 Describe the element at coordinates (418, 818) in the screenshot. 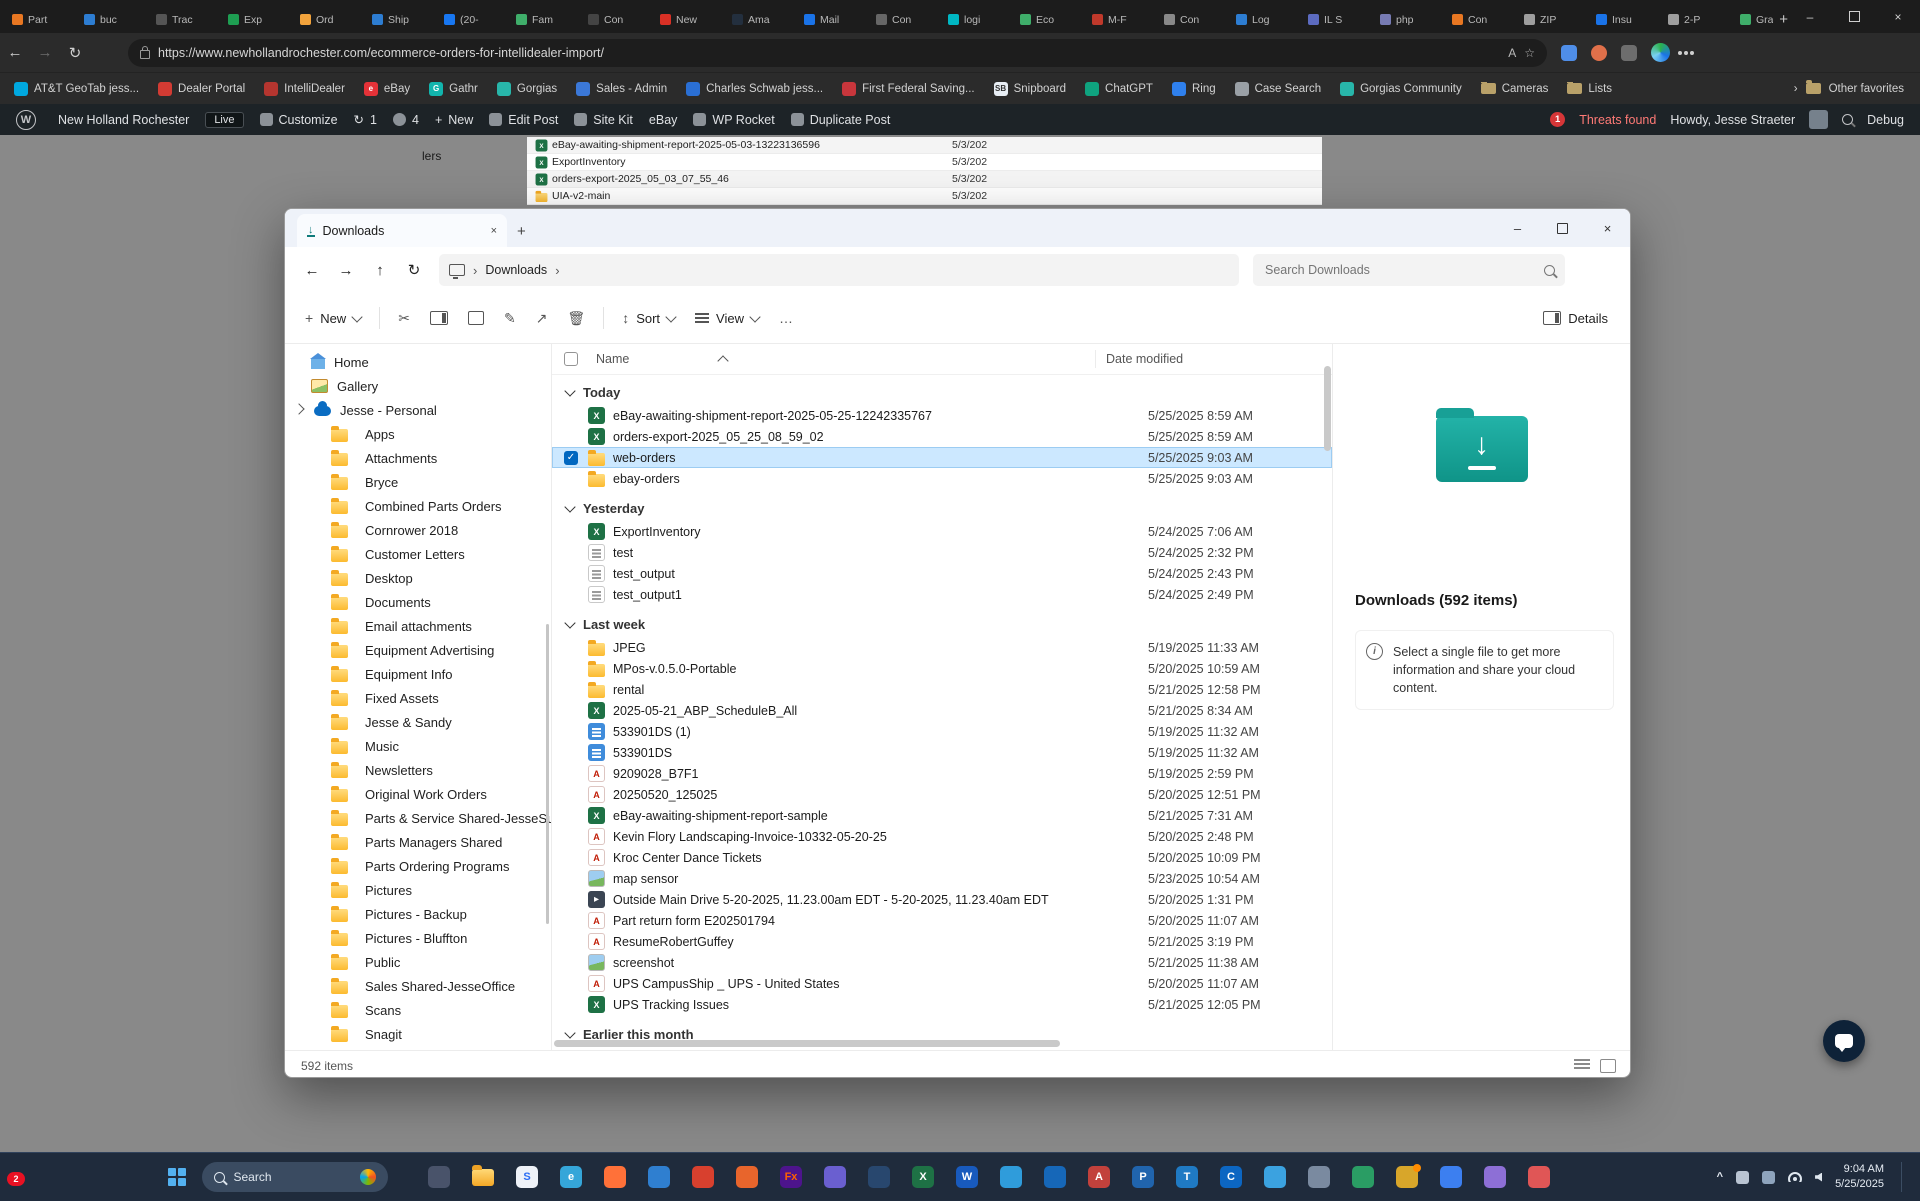

I see `sidebar-item-parts-service-shared-jessesurfacela: Parts & Service Shared-JesseSurfaceLa` at that location.